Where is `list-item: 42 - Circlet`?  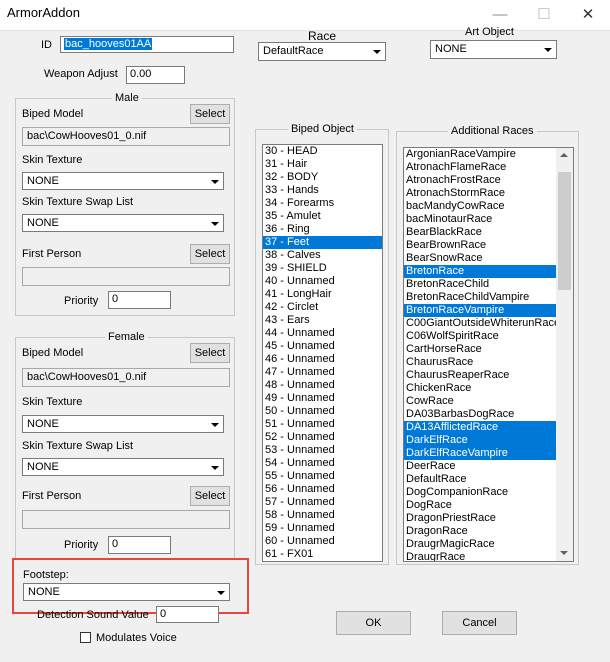
list-item: 42 - Circlet is located at coordinates (322, 307).